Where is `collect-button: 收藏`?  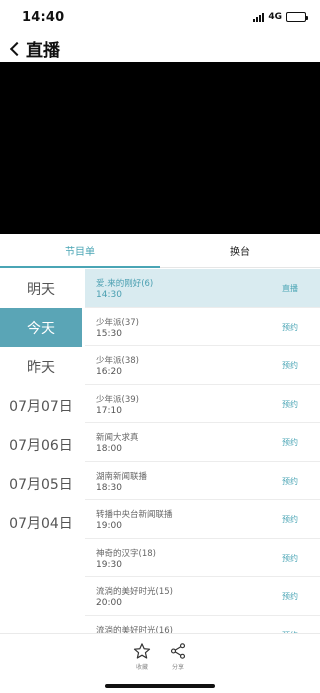 collect-button: 收藏 is located at coordinates (142, 656).